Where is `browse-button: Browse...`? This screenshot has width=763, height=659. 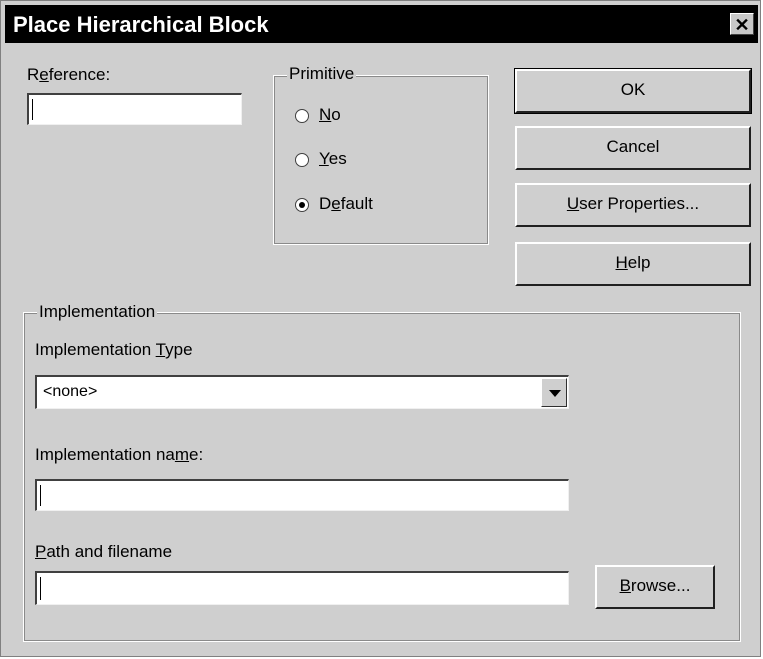 browse-button: Browse... is located at coordinates (655, 587).